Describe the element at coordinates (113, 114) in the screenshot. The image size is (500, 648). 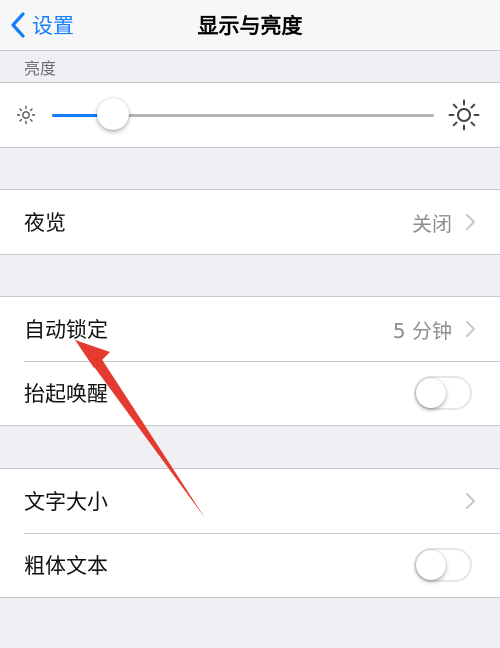
I see `brightness-slider-thumb` at that location.